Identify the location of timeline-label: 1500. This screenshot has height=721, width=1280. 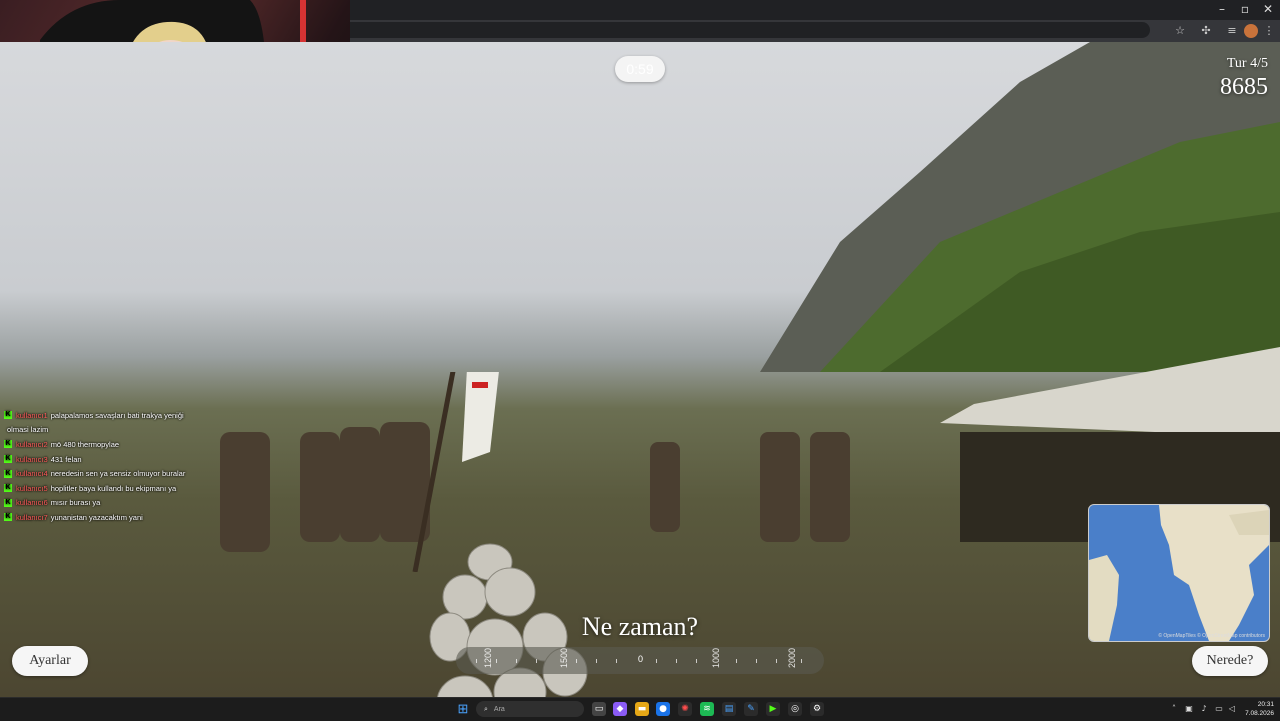
(564, 658).